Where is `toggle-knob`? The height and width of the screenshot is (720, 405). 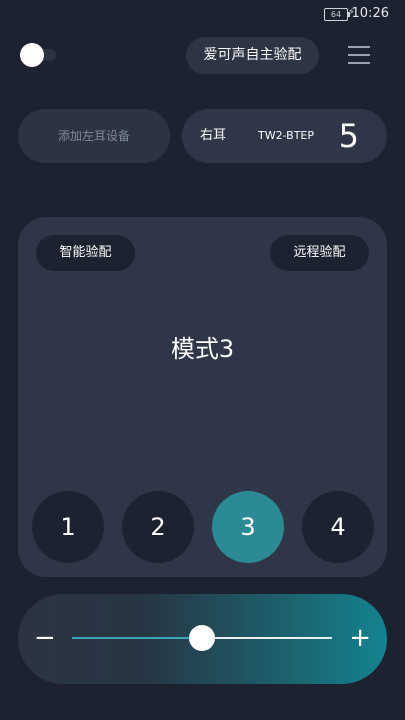
toggle-knob is located at coordinates (32, 55).